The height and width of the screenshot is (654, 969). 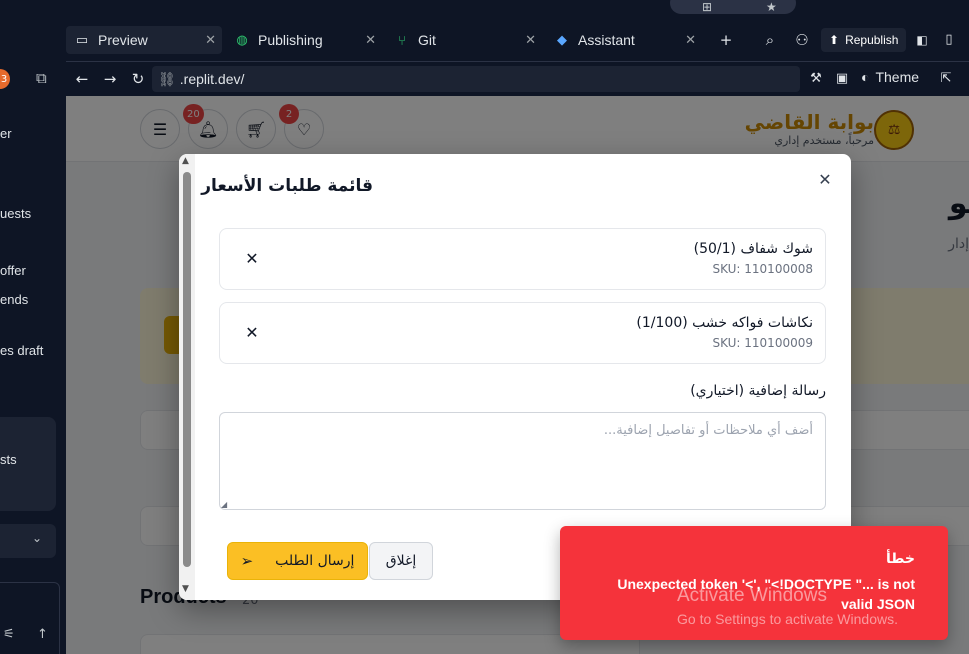 What do you see at coordinates (247, 561) in the screenshot?
I see `send-icon: ➢` at bounding box center [247, 561].